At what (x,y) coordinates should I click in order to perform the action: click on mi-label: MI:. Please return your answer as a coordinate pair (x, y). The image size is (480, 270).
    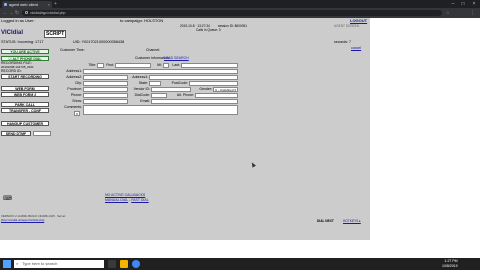
    Looking at the image, I should click on (159, 65).